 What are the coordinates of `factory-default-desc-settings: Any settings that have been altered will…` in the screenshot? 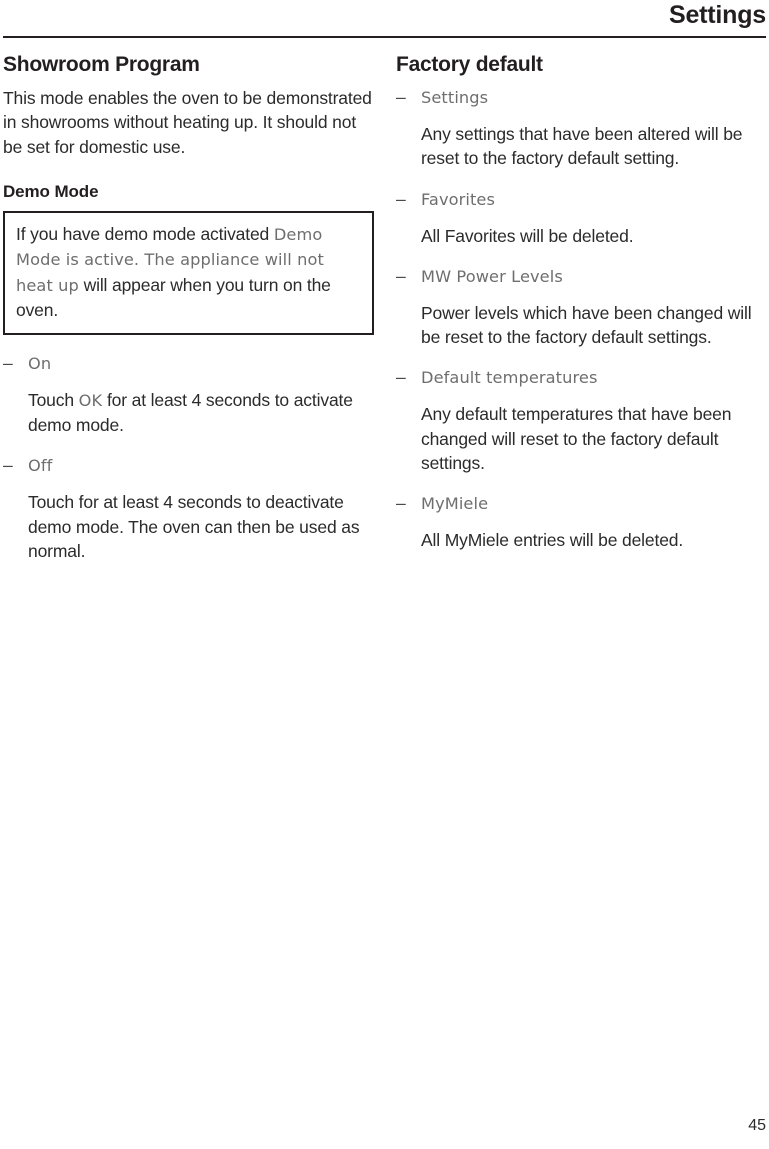 It's located at (582, 146).